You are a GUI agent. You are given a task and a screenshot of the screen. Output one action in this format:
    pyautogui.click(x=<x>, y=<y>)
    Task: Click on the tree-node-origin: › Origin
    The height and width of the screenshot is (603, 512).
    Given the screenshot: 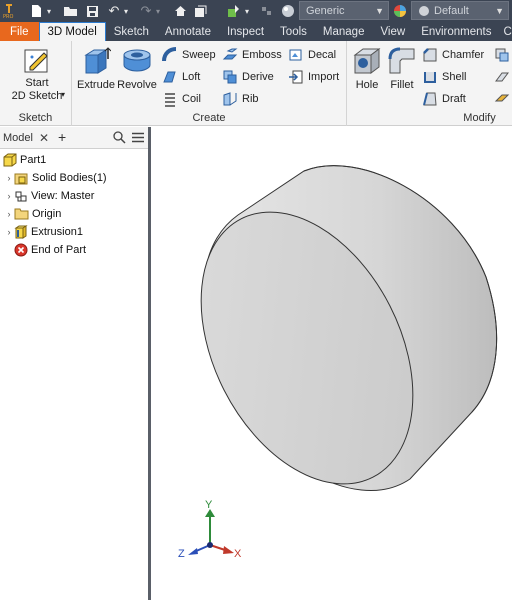 What is the action you would take?
    pyautogui.click(x=32, y=213)
    